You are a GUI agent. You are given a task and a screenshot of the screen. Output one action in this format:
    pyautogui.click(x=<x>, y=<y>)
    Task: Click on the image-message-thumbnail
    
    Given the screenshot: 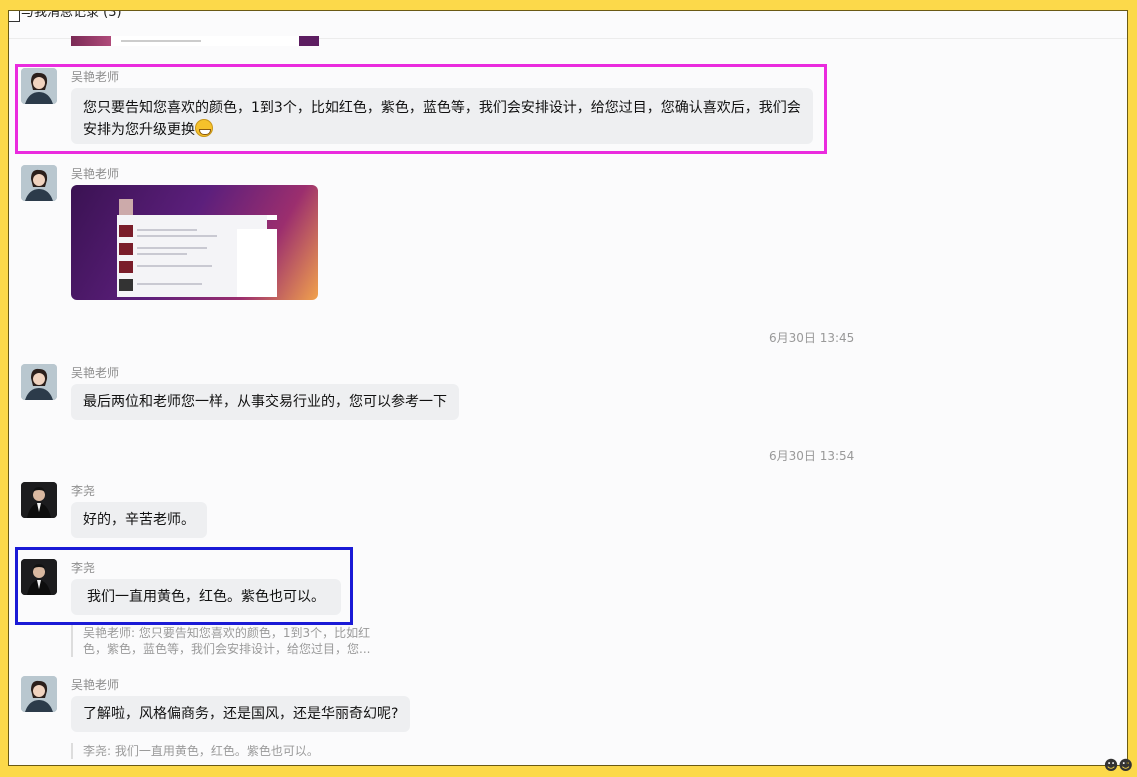 What is the action you would take?
    pyautogui.click(x=194, y=242)
    